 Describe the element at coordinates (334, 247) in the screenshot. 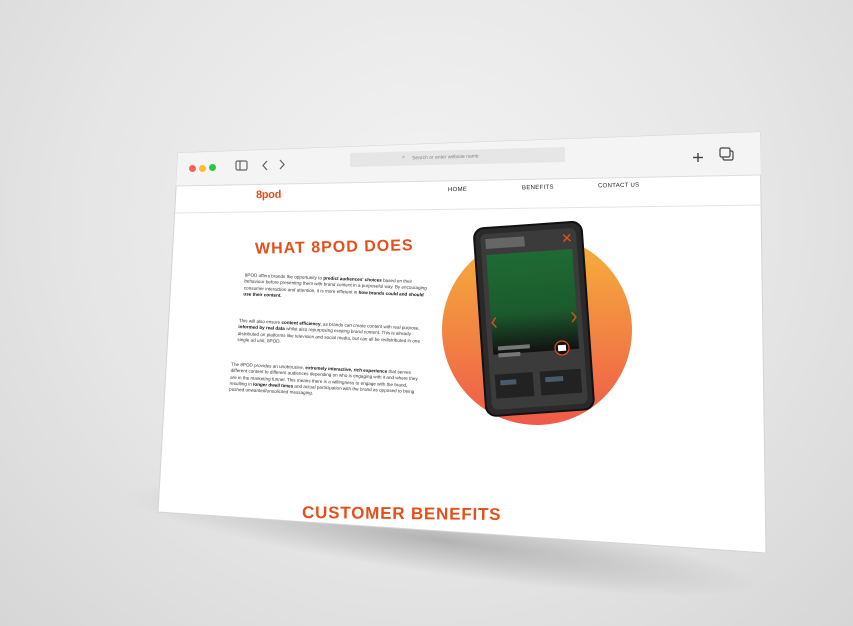

I see `what-8pod-does-heading: WHAT 8POD DOES` at that location.